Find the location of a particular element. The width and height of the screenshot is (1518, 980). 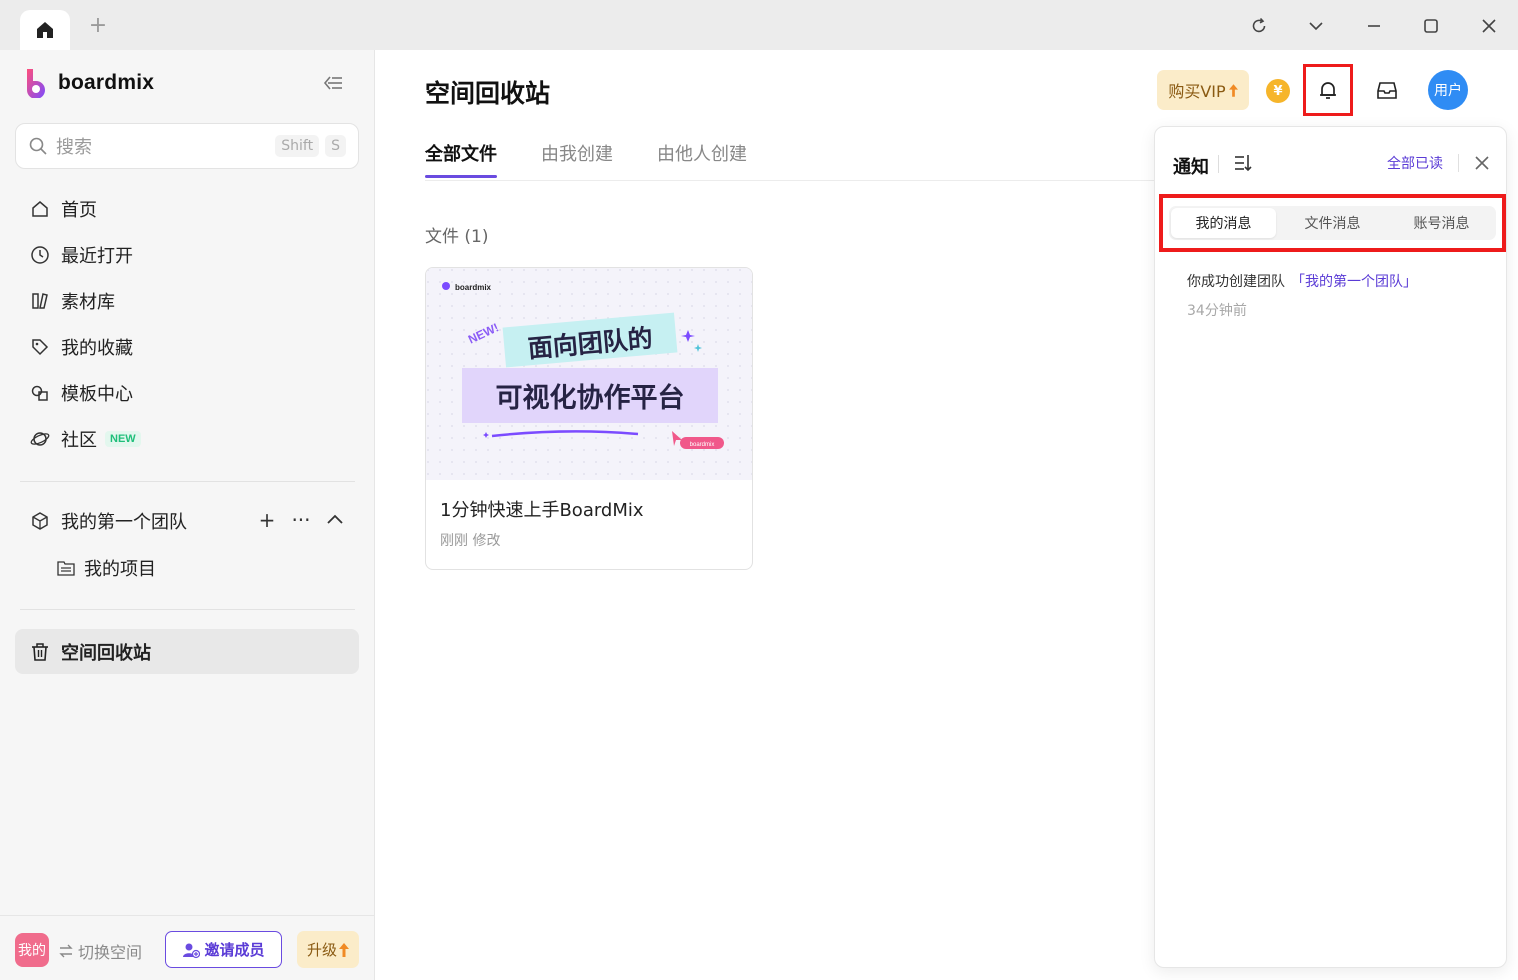

tab-created-by-me: 由我创建 is located at coordinates (577, 158).